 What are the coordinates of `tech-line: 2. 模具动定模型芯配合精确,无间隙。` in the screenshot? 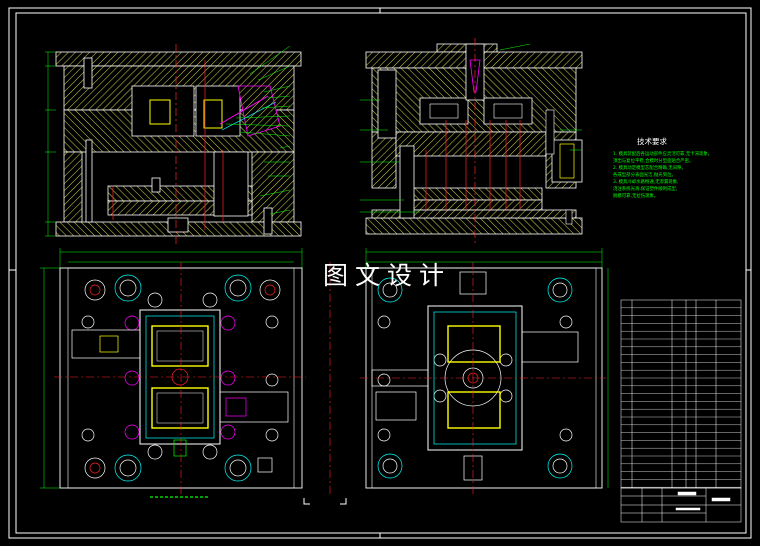 It's located at (649, 168).